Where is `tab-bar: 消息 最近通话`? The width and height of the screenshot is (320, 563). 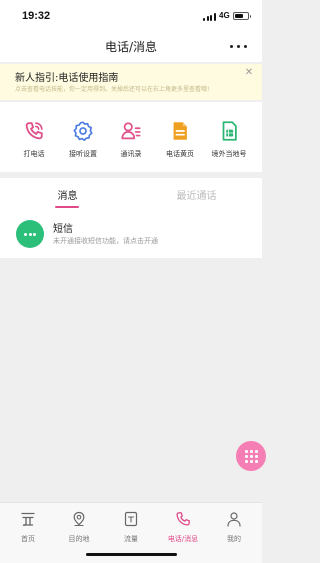 tab-bar: 消息 最近通话 is located at coordinates (131, 194).